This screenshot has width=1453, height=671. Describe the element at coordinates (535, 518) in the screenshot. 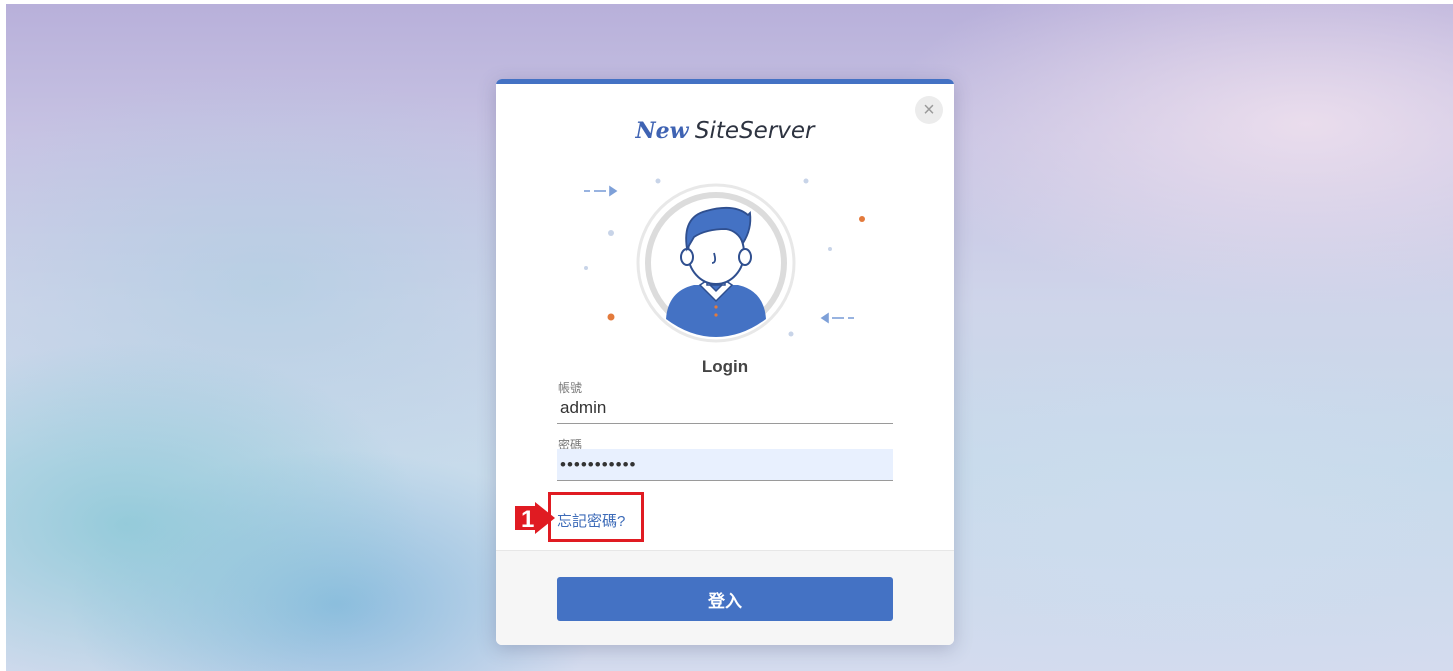

I see `annotation-marker: 1` at that location.